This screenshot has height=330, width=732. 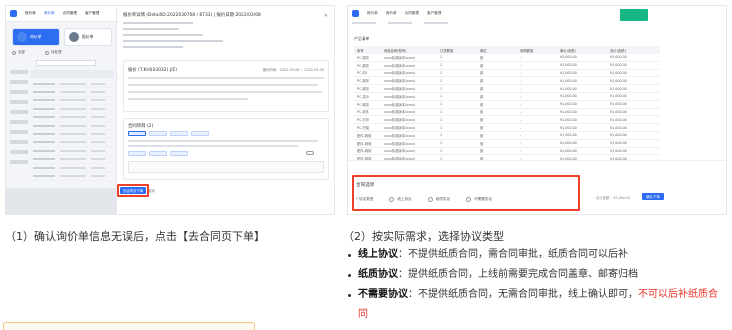 What do you see at coordinates (653, 196) in the screenshot?
I see `confirm-order-button: 确认下单` at bounding box center [653, 196].